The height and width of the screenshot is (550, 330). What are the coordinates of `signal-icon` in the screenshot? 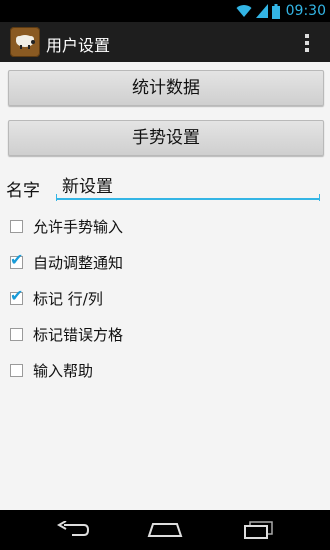 It's located at (261, 11).